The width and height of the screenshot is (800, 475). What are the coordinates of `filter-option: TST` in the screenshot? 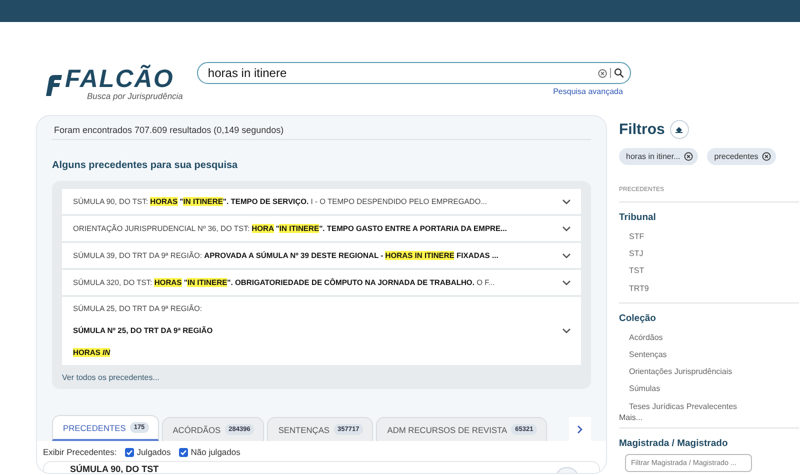 It's located at (709, 271).